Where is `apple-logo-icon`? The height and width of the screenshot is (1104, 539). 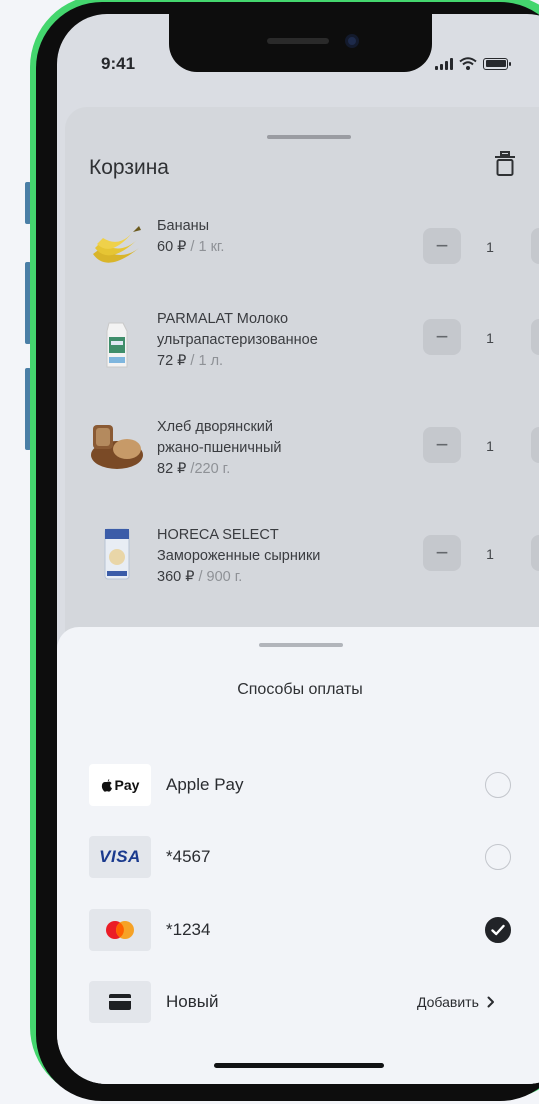
apple-logo-icon is located at coordinates (106, 785).